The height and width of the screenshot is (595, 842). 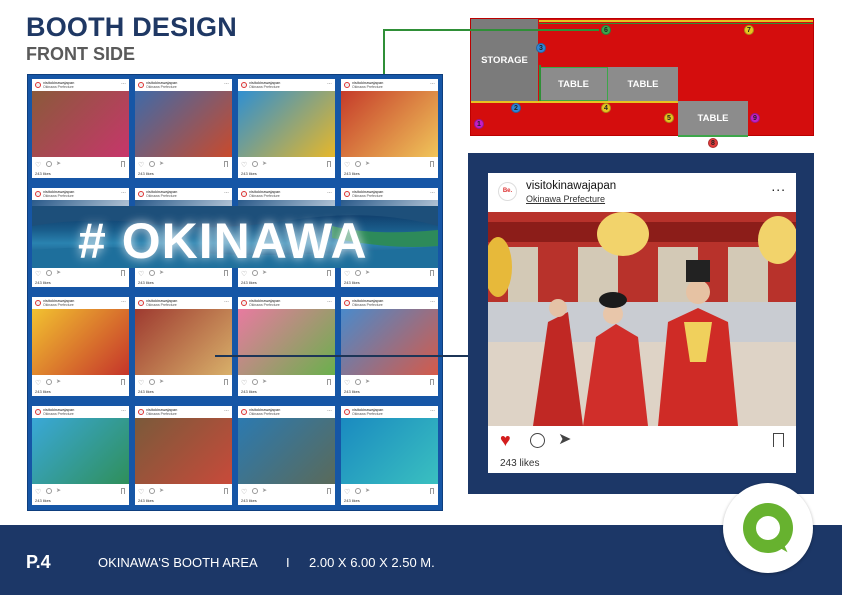 What do you see at coordinates (537, 440) in the screenshot?
I see `comment-icon` at bounding box center [537, 440].